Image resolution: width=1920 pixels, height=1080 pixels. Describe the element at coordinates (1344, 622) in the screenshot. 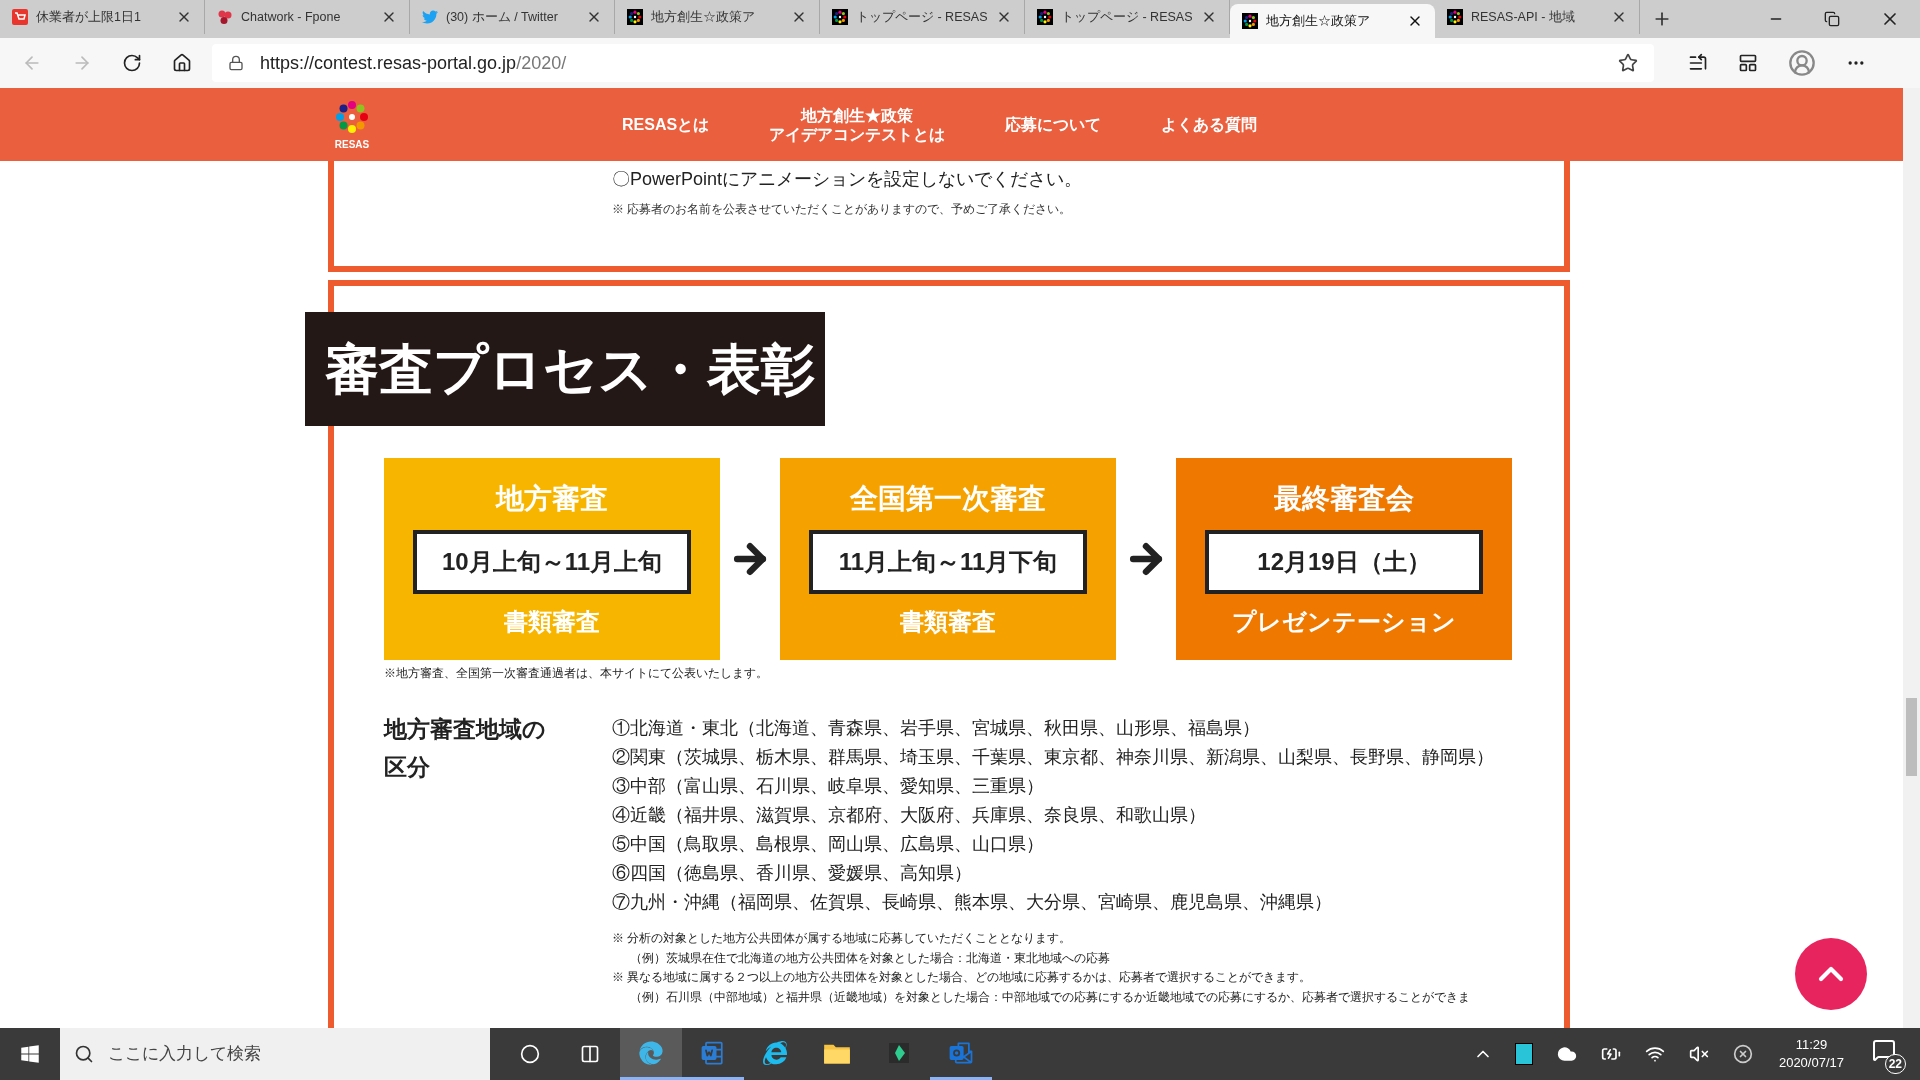

I see `step-detail: プレゼンテーション` at that location.